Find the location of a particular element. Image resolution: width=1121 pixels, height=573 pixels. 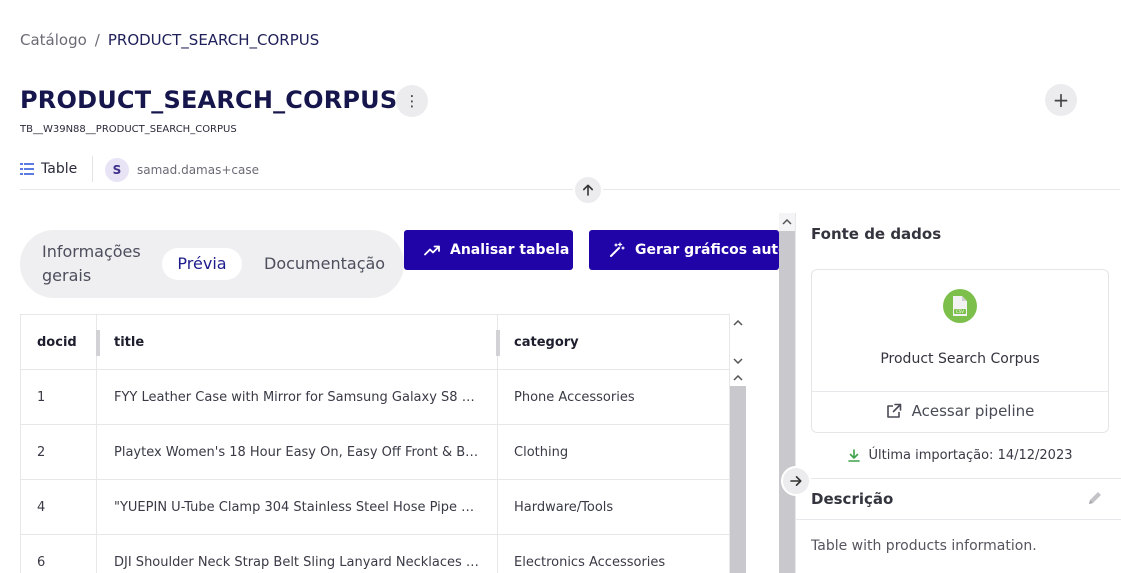

column-header-label: title is located at coordinates (129, 342).